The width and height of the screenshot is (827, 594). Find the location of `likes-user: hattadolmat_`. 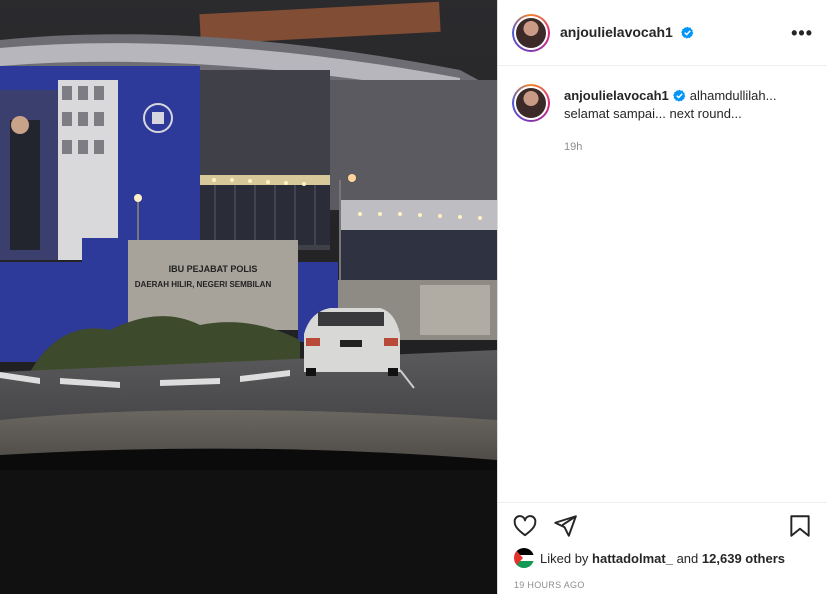

likes-user: hattadolmat_ is located at coordinates (632, 558).